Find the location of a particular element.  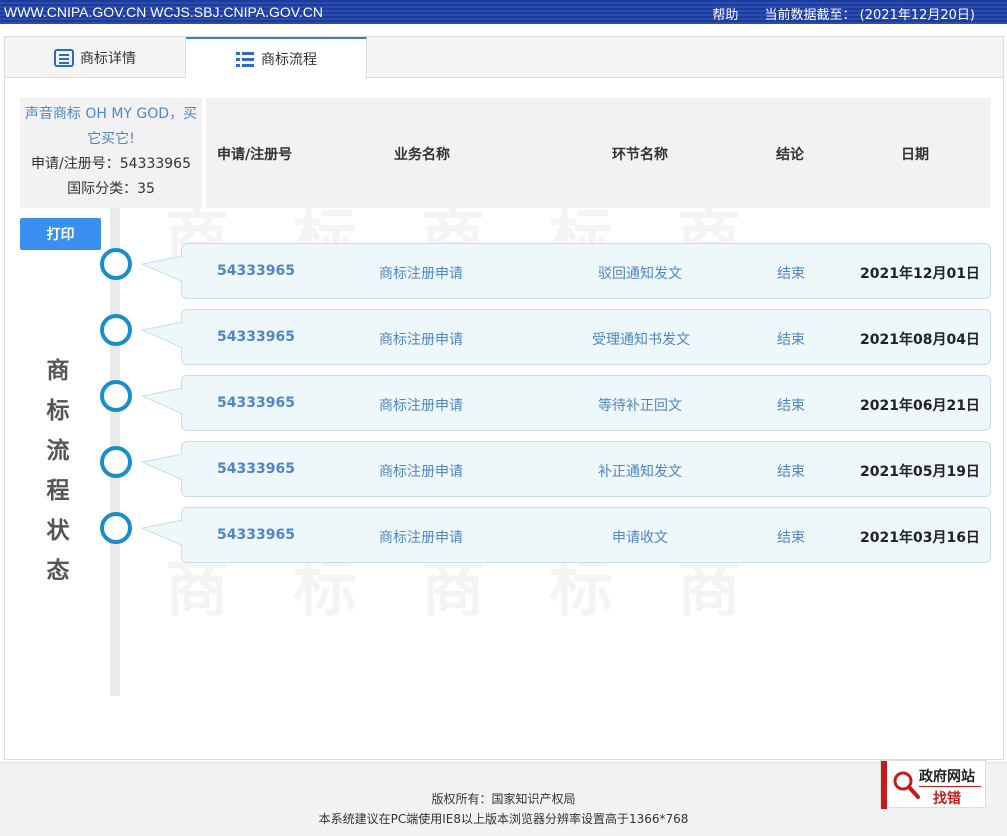

tab-bar: 商标详情 商标流程 is located at coordinates (504, 58).